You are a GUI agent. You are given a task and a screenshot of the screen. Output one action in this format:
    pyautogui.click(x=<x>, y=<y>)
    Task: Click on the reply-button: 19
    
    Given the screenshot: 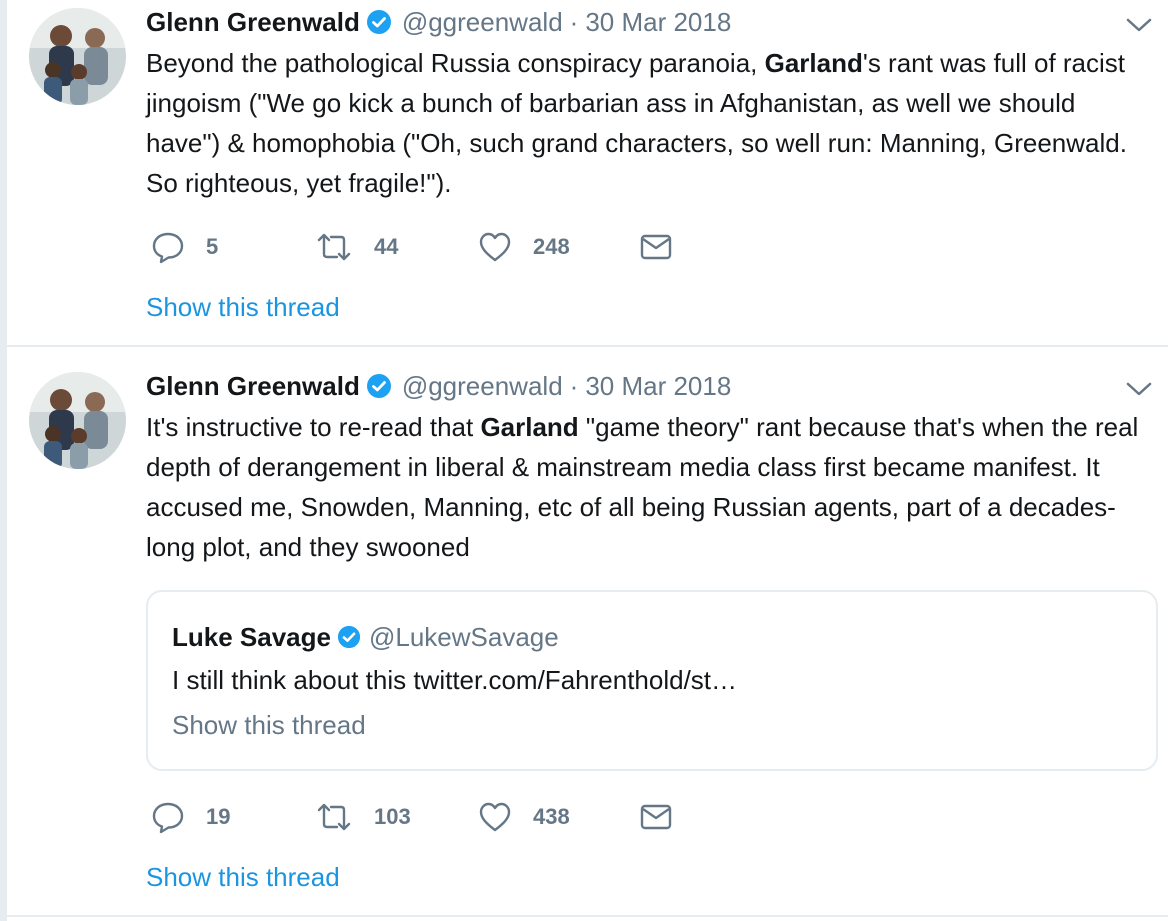 What is the action you would take?
    pyautogui.click(x=190, y=817)
    